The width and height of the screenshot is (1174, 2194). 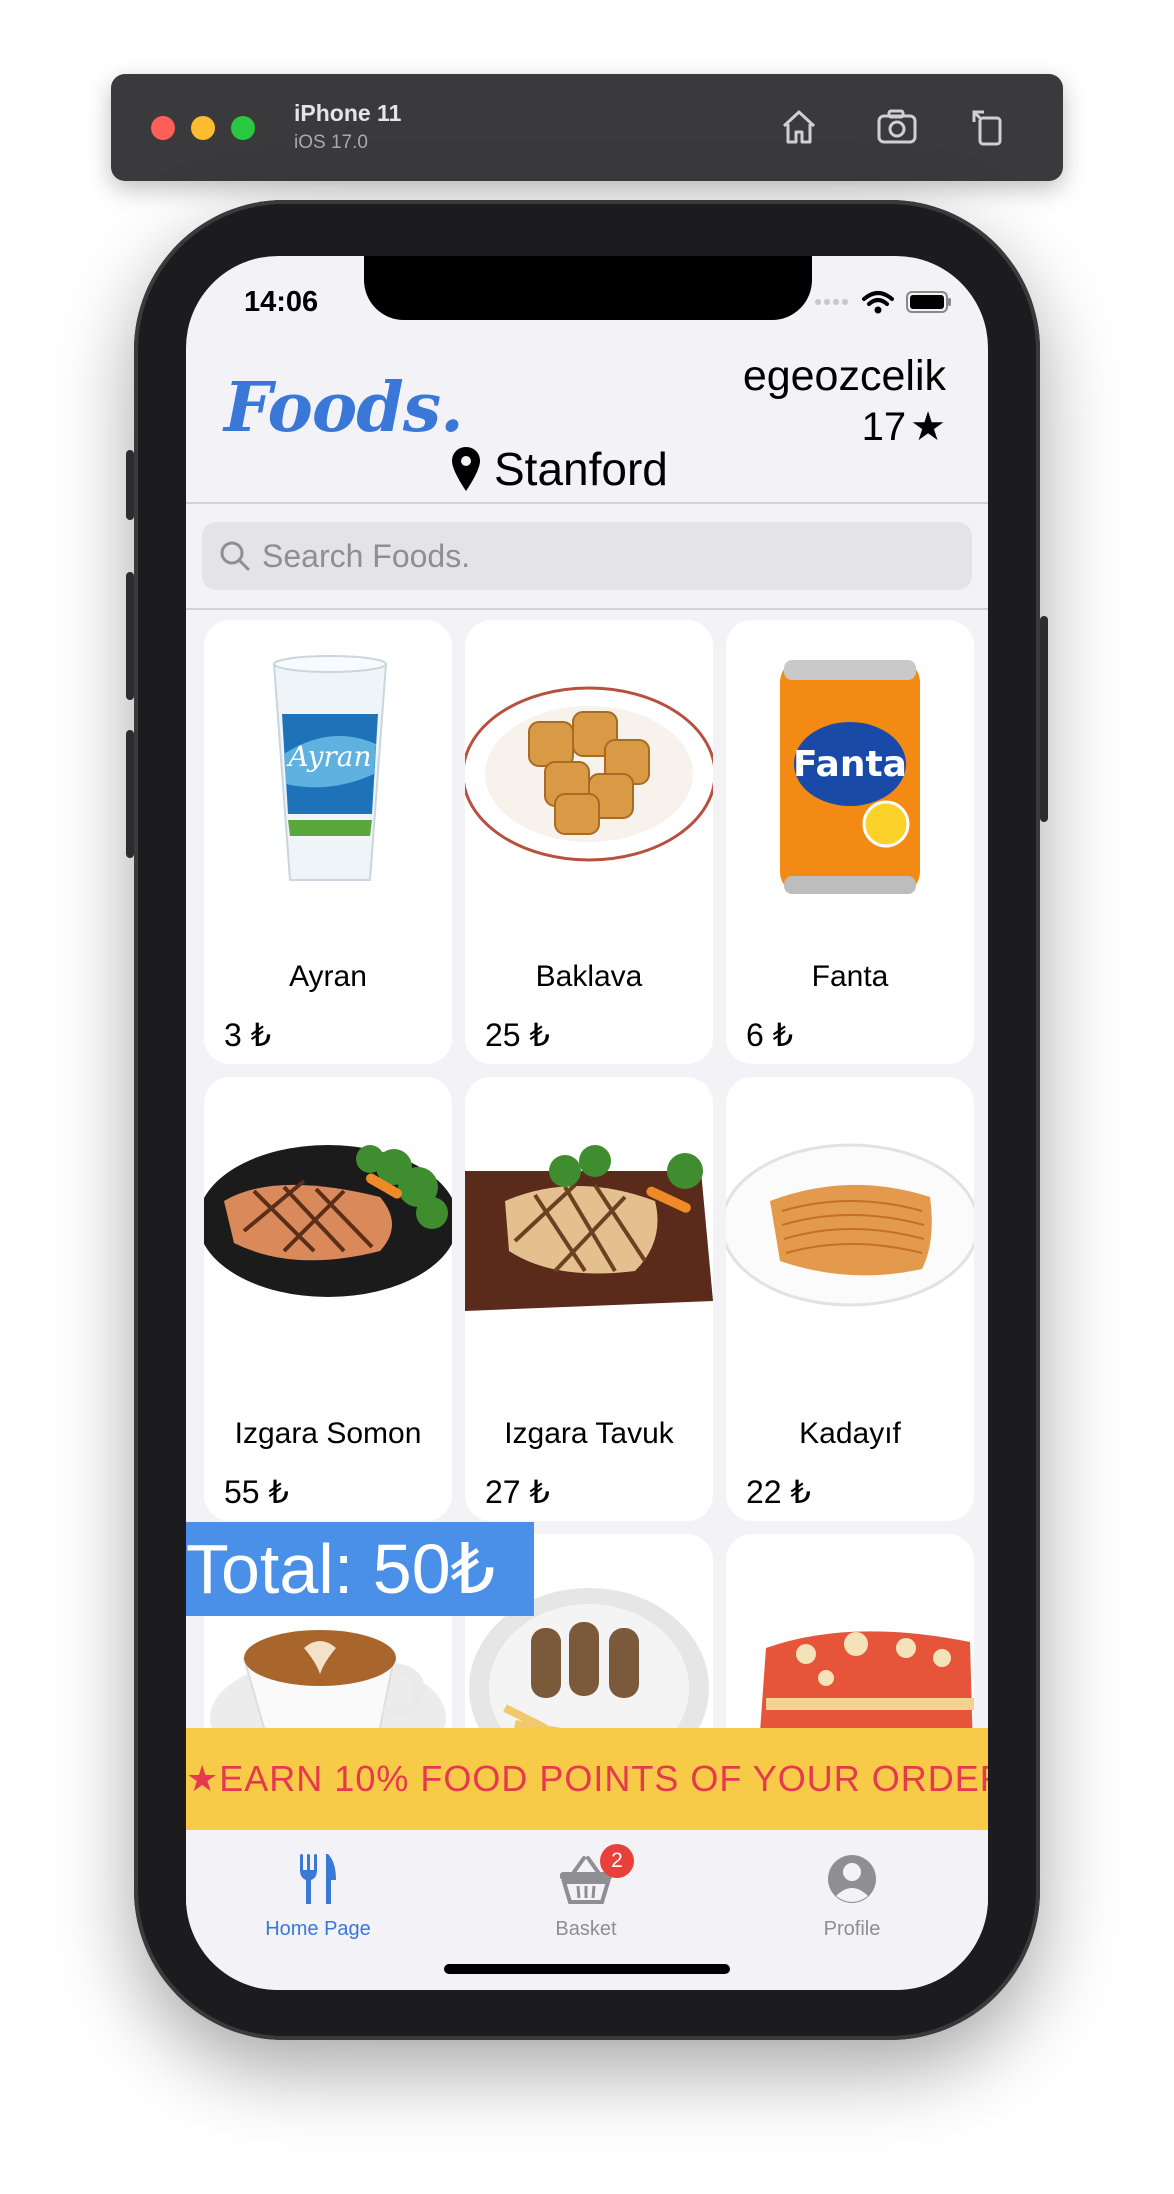 I want to click on basket-badge: 2, so click(x=617, y=1861).